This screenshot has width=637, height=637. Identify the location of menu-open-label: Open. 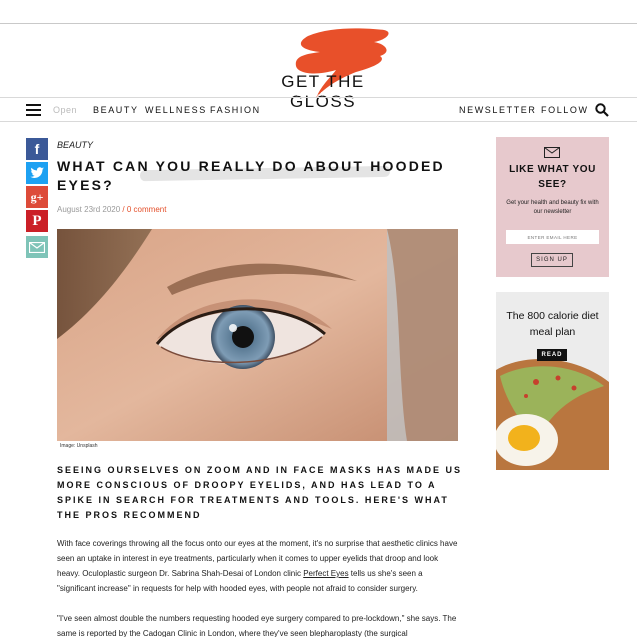
(65, 110).